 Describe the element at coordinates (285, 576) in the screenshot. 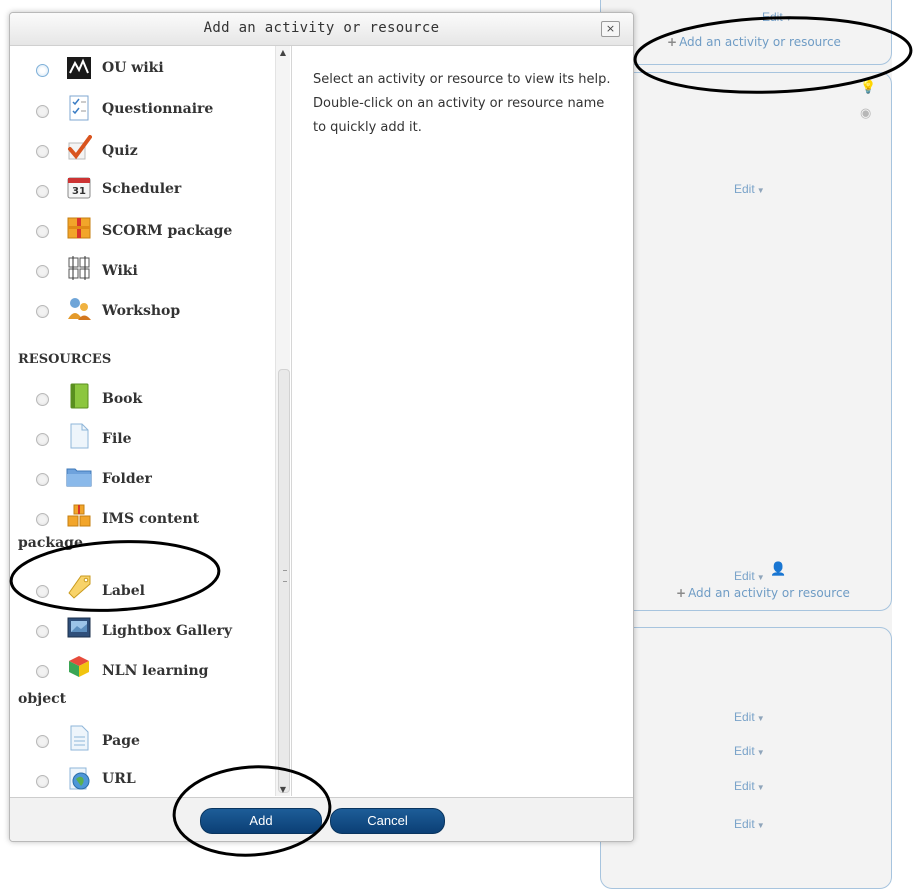

I see `grip-icon` at that location.